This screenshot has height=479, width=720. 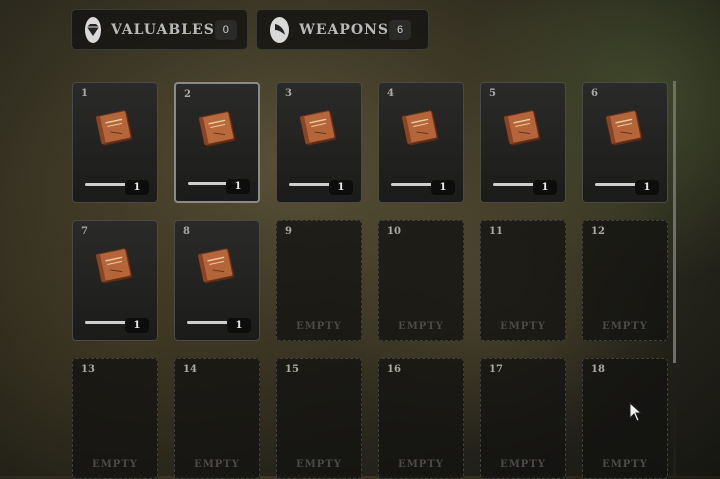 I want to click on inventory-slot: 51, so click(x=523, y=142).